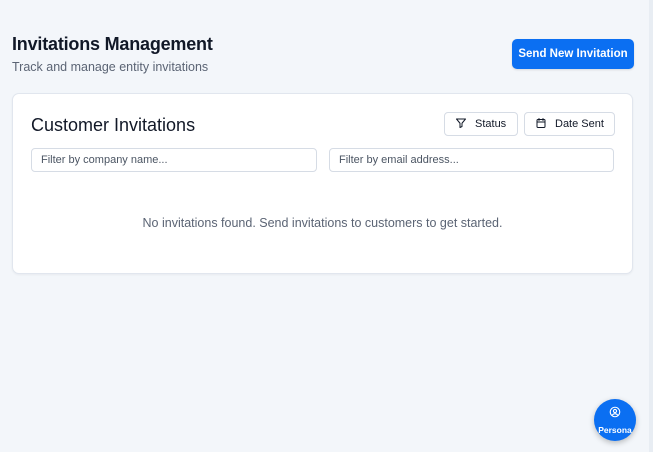  I want to click on page-title: Invitations Management, so click(112, 44).